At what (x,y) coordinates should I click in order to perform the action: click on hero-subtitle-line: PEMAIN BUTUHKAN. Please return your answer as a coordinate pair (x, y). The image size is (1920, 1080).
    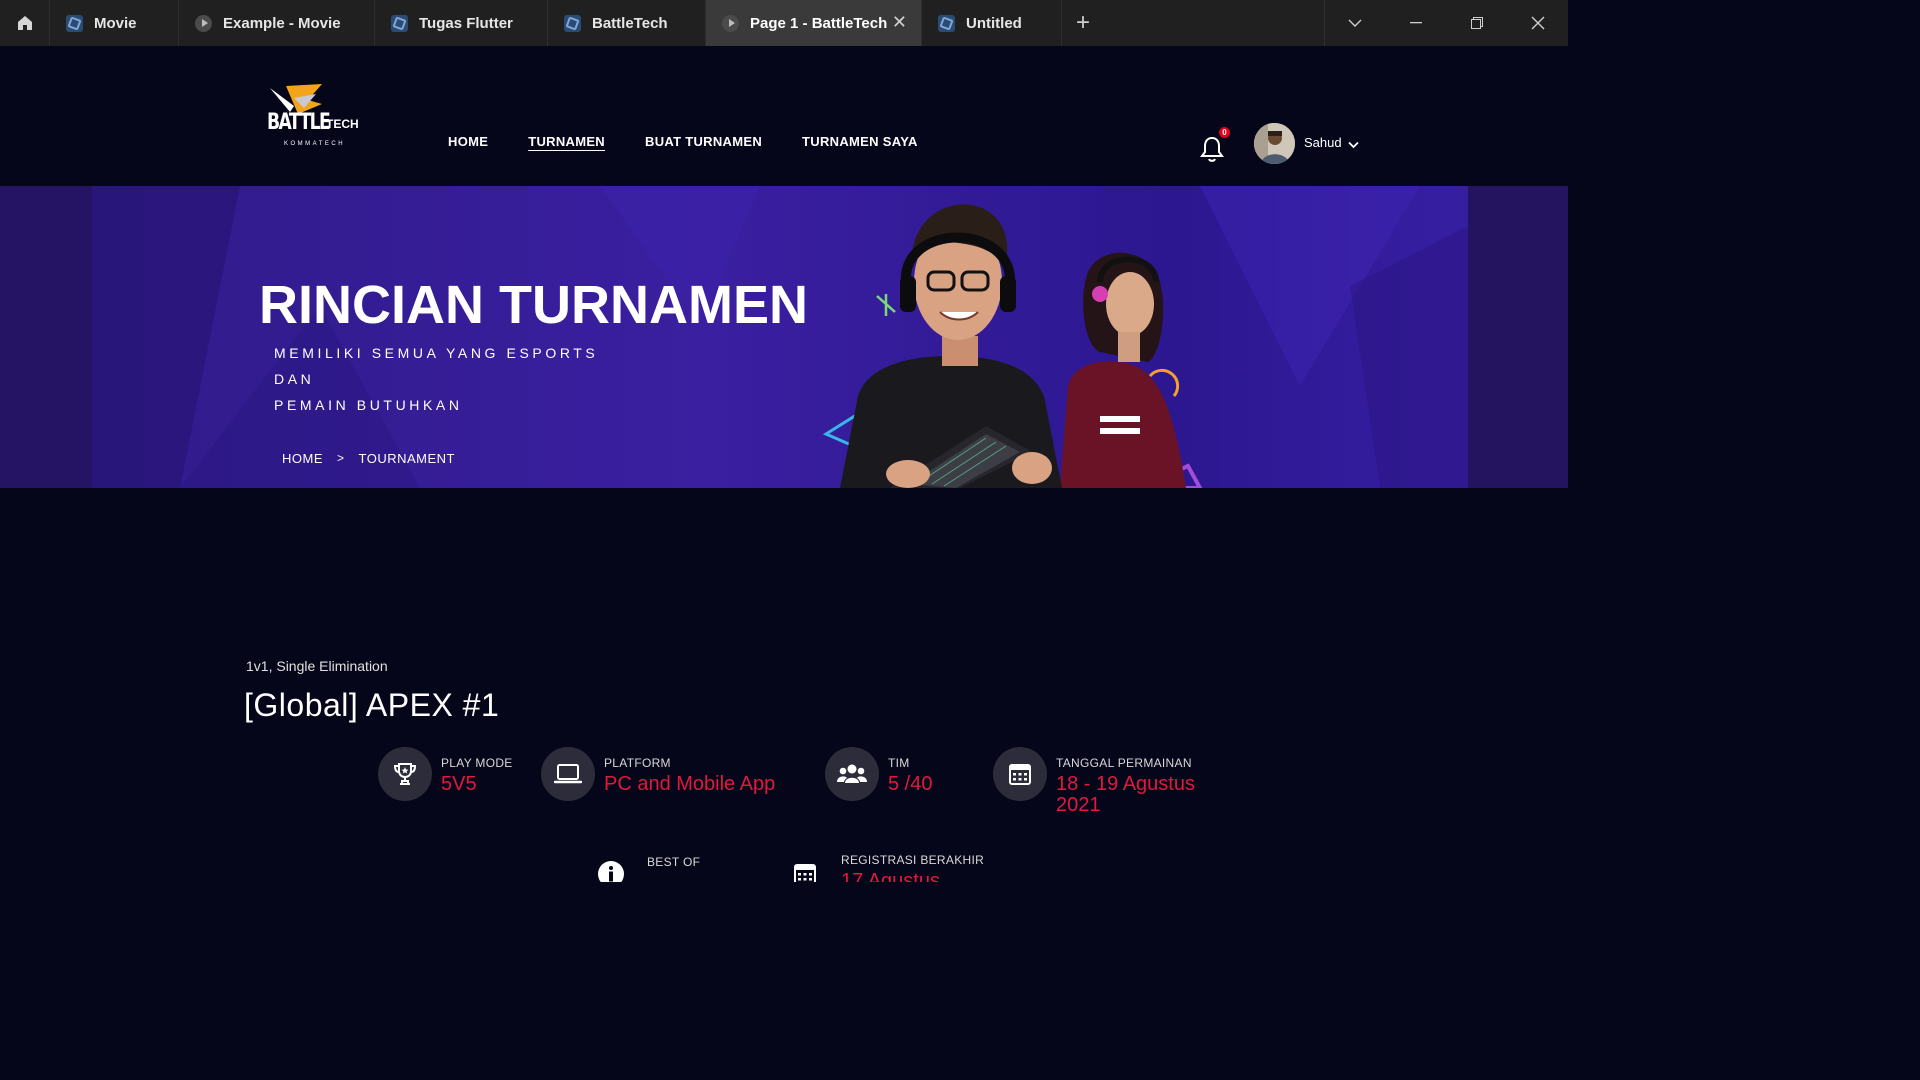
    Looking at the image, I should click on (368, 405).